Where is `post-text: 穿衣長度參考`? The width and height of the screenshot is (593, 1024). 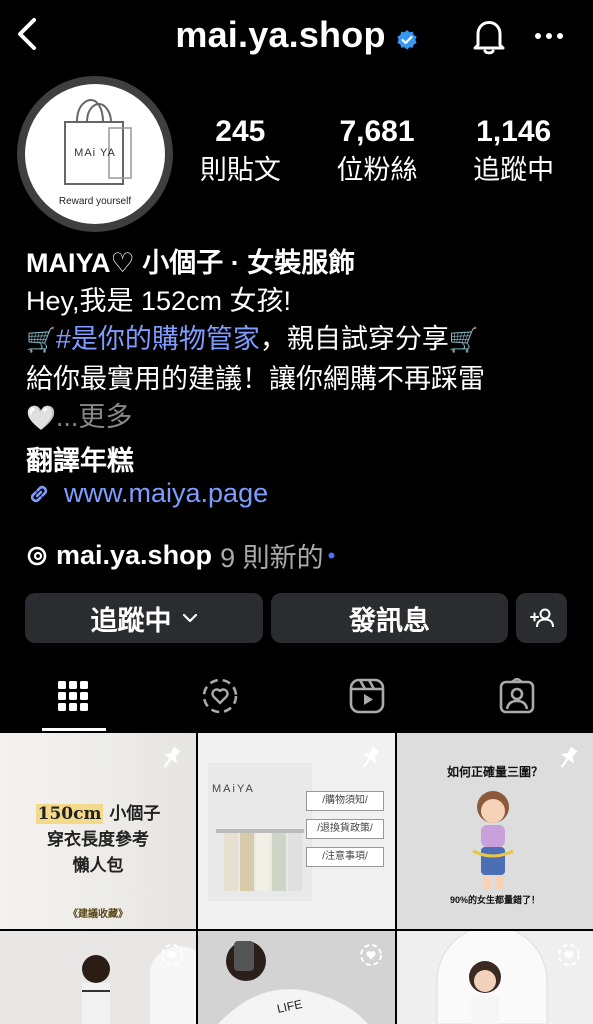 post-text: 穿衣長度參考 is located at coordinates (98, 840).